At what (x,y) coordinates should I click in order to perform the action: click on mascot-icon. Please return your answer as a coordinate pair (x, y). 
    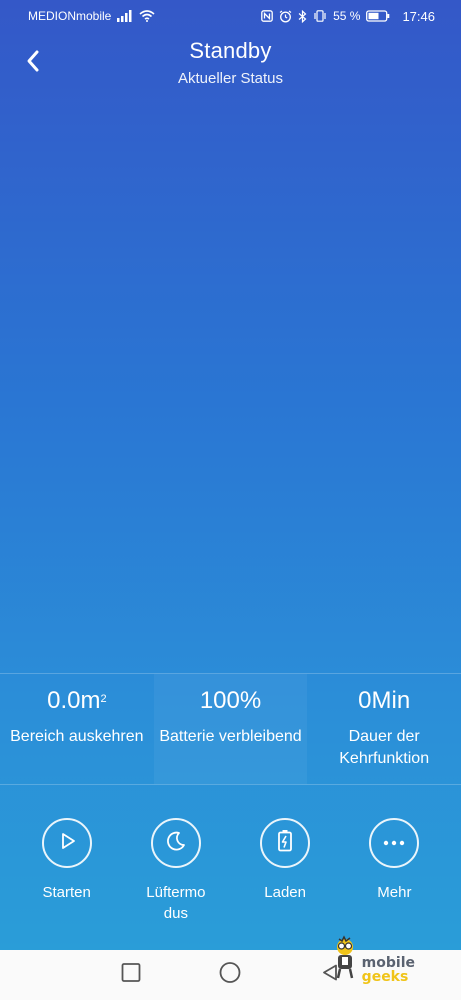
    Looking at the image, I should click on (345, 959).